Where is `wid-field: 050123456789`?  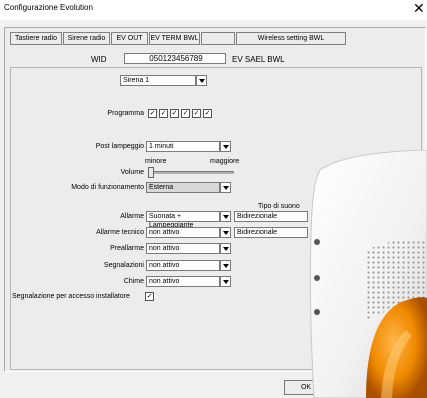
wid-field: 050123456789 is located at coordinates (175, 58).